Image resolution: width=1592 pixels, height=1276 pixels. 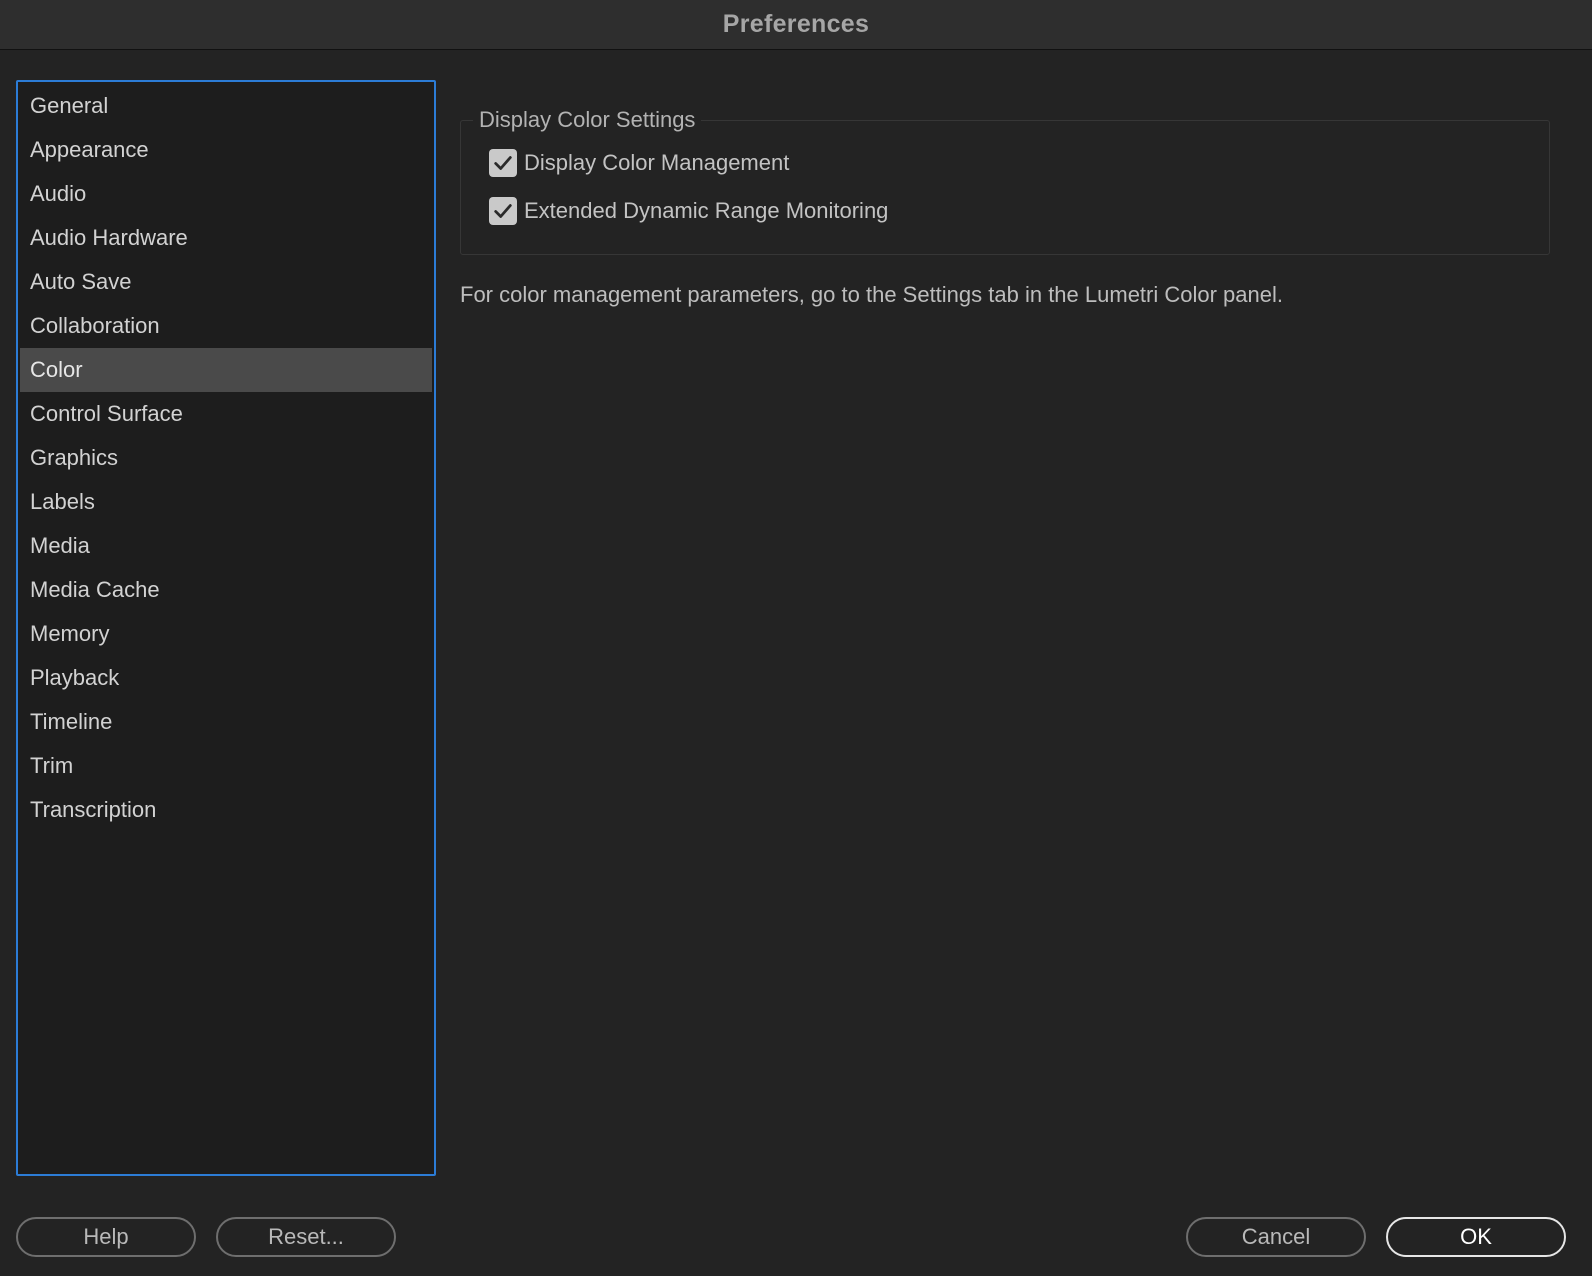 I want to click on display-color-management-label: Display Color Management, so click(x=656, y=163).